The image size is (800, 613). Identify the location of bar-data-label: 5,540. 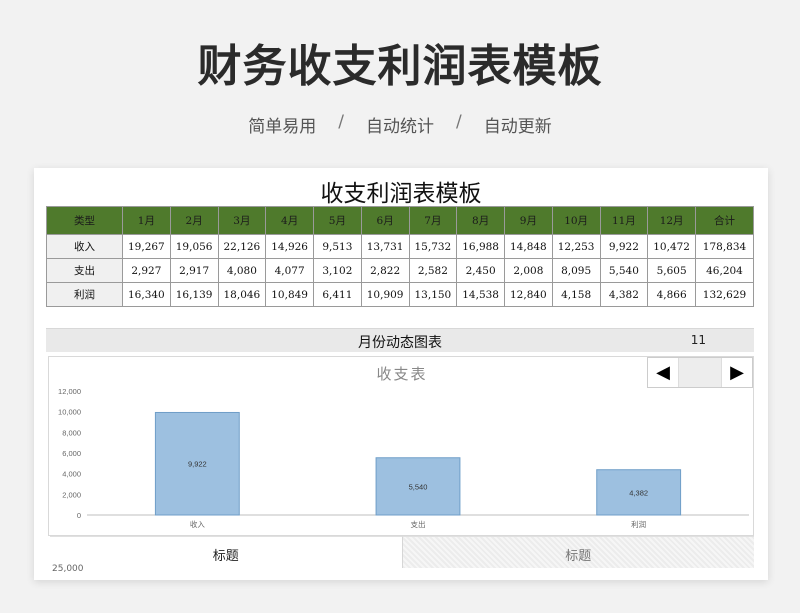
(418, 486).